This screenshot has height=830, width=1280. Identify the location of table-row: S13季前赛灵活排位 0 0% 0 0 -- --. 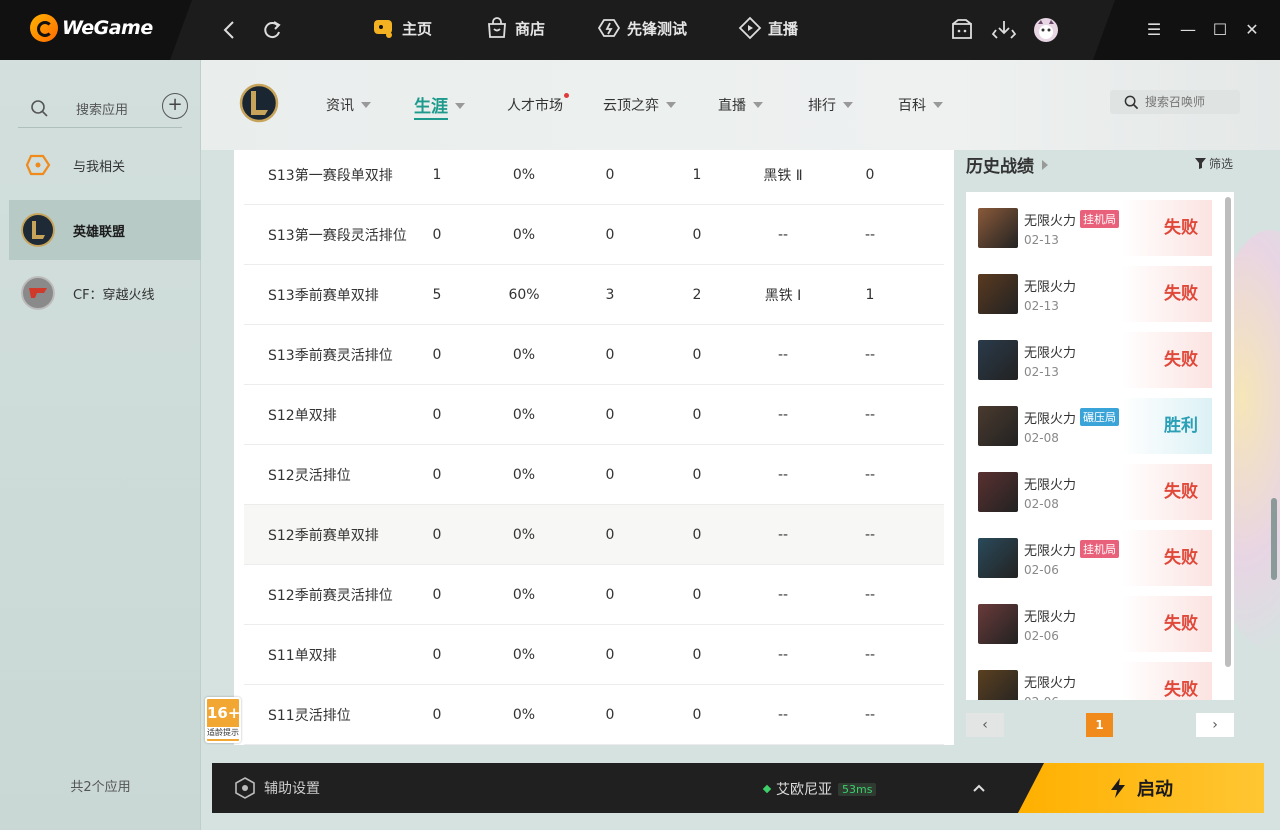
(594, 355).